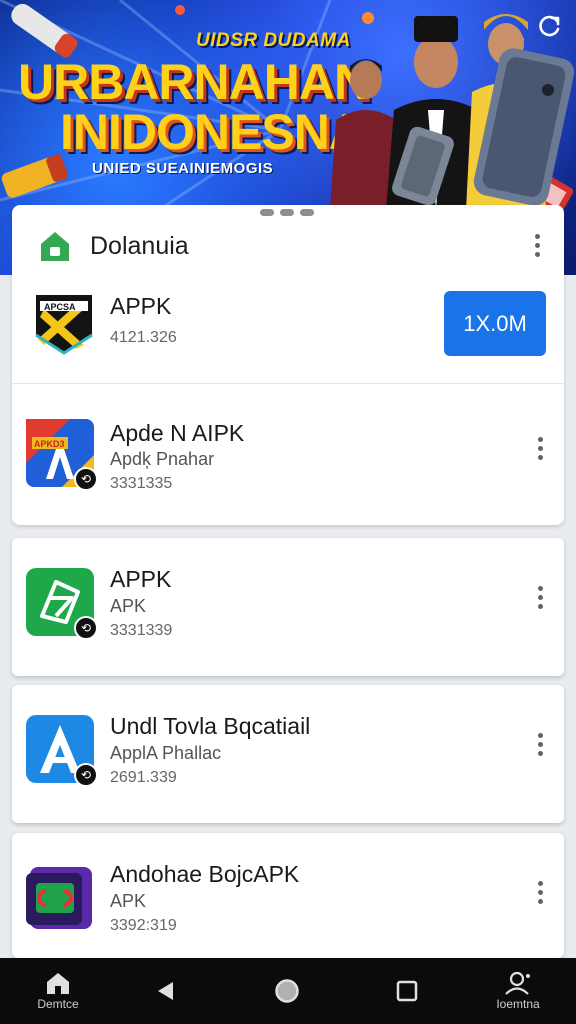  Describe the element at coordinates (141, 483) in the screenshot. I see `app-meta: 3331335` at that location.